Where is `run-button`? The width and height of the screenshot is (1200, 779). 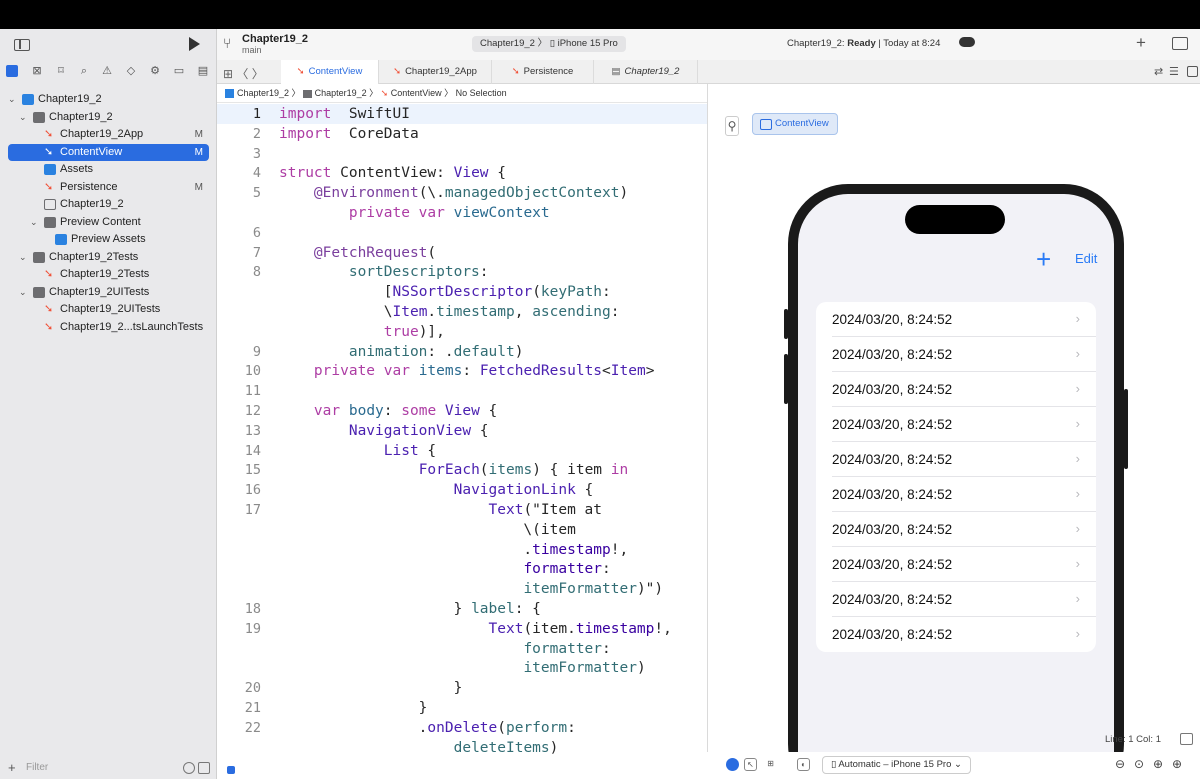
run-button is located at coordinates (194, 44).